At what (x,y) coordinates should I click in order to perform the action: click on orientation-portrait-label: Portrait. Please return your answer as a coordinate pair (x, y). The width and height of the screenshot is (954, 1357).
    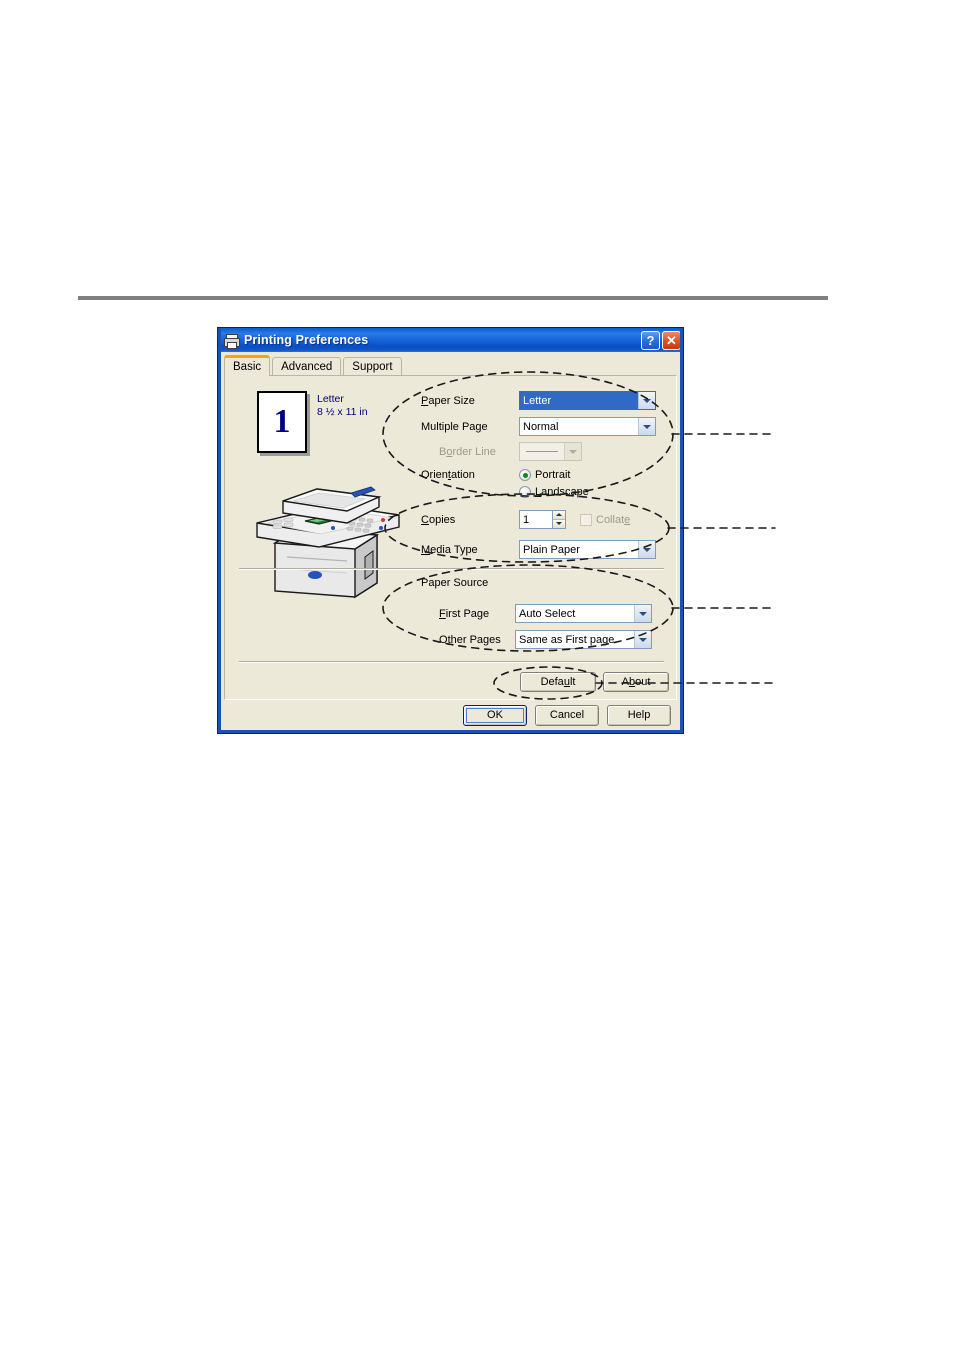
    Looking at the image, I should click on (553, 475).